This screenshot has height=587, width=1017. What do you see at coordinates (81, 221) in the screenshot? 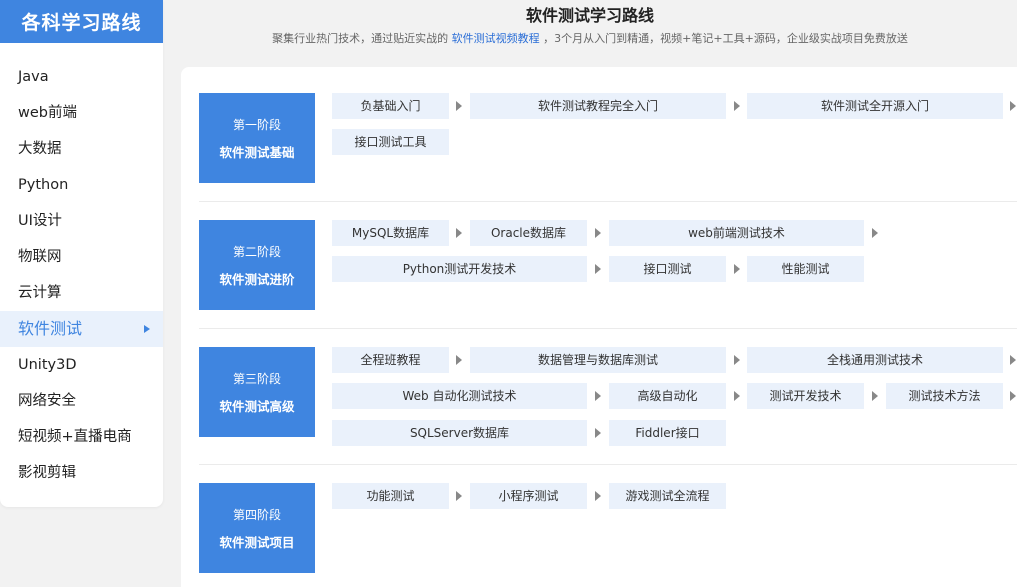
I see `sidebar-item-ui-design: UI设计` at bounding box center [81, 221].